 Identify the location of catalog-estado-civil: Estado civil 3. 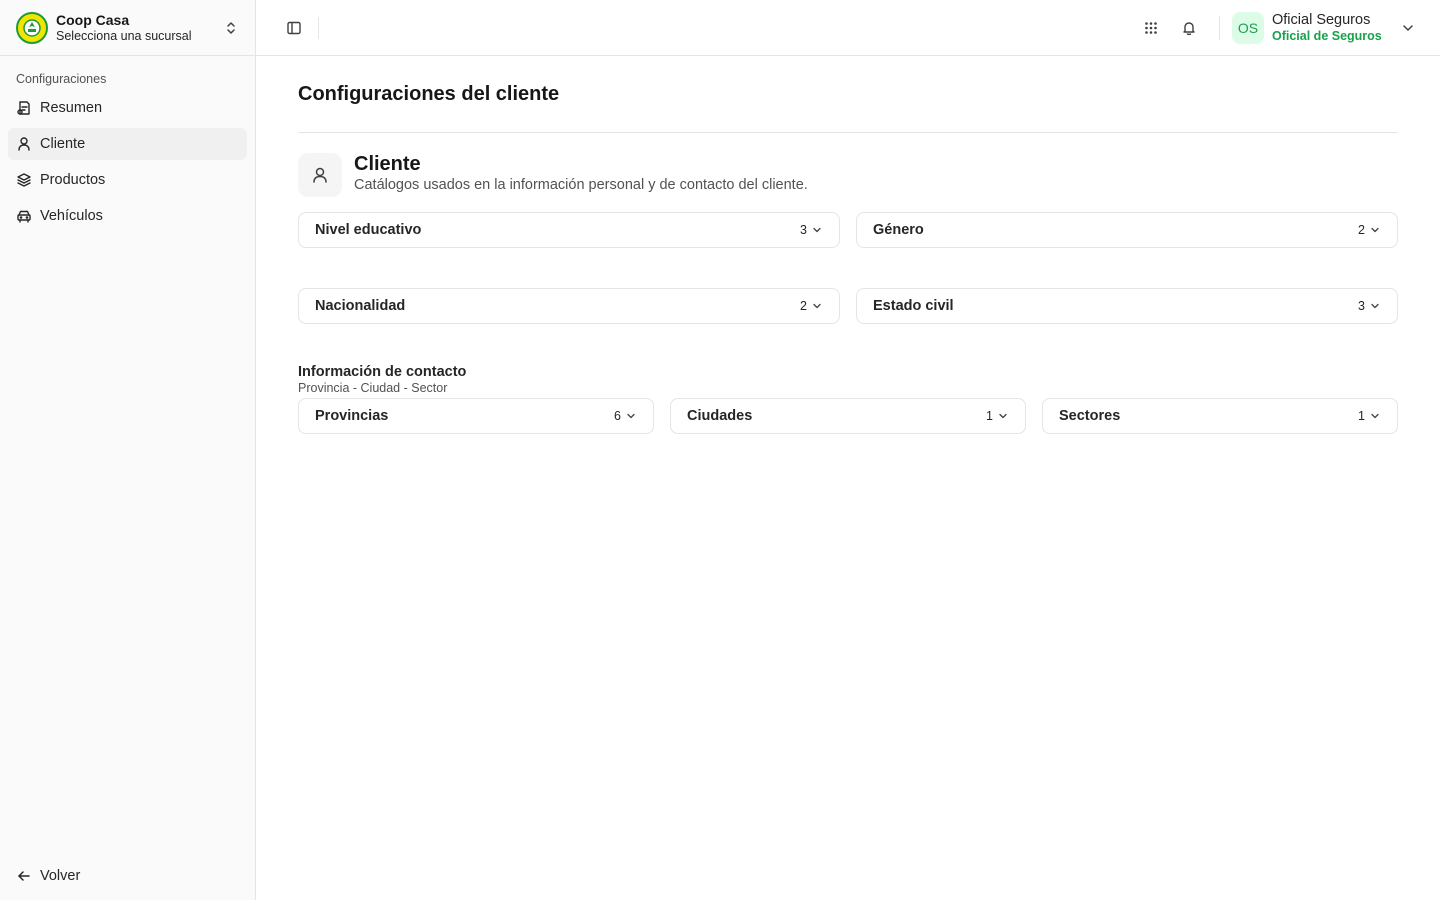
(1127, 306).